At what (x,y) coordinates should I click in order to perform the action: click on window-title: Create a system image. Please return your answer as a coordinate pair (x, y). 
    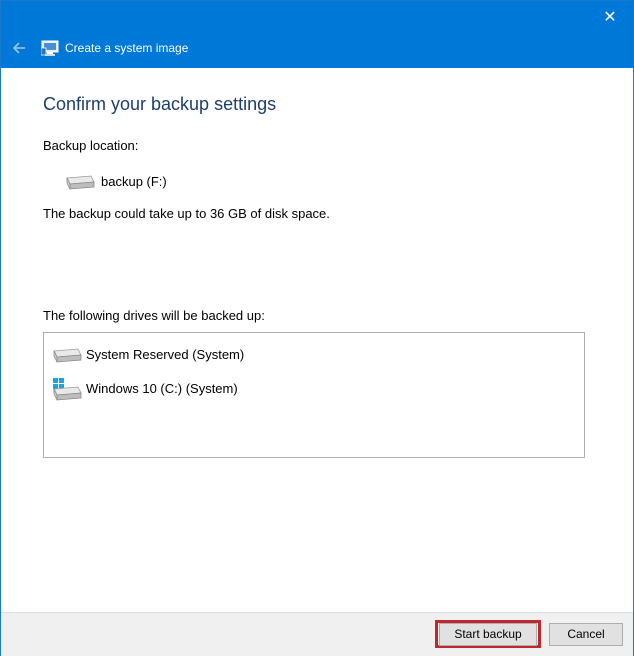
    Looking at the image, I should click on (127, 48).